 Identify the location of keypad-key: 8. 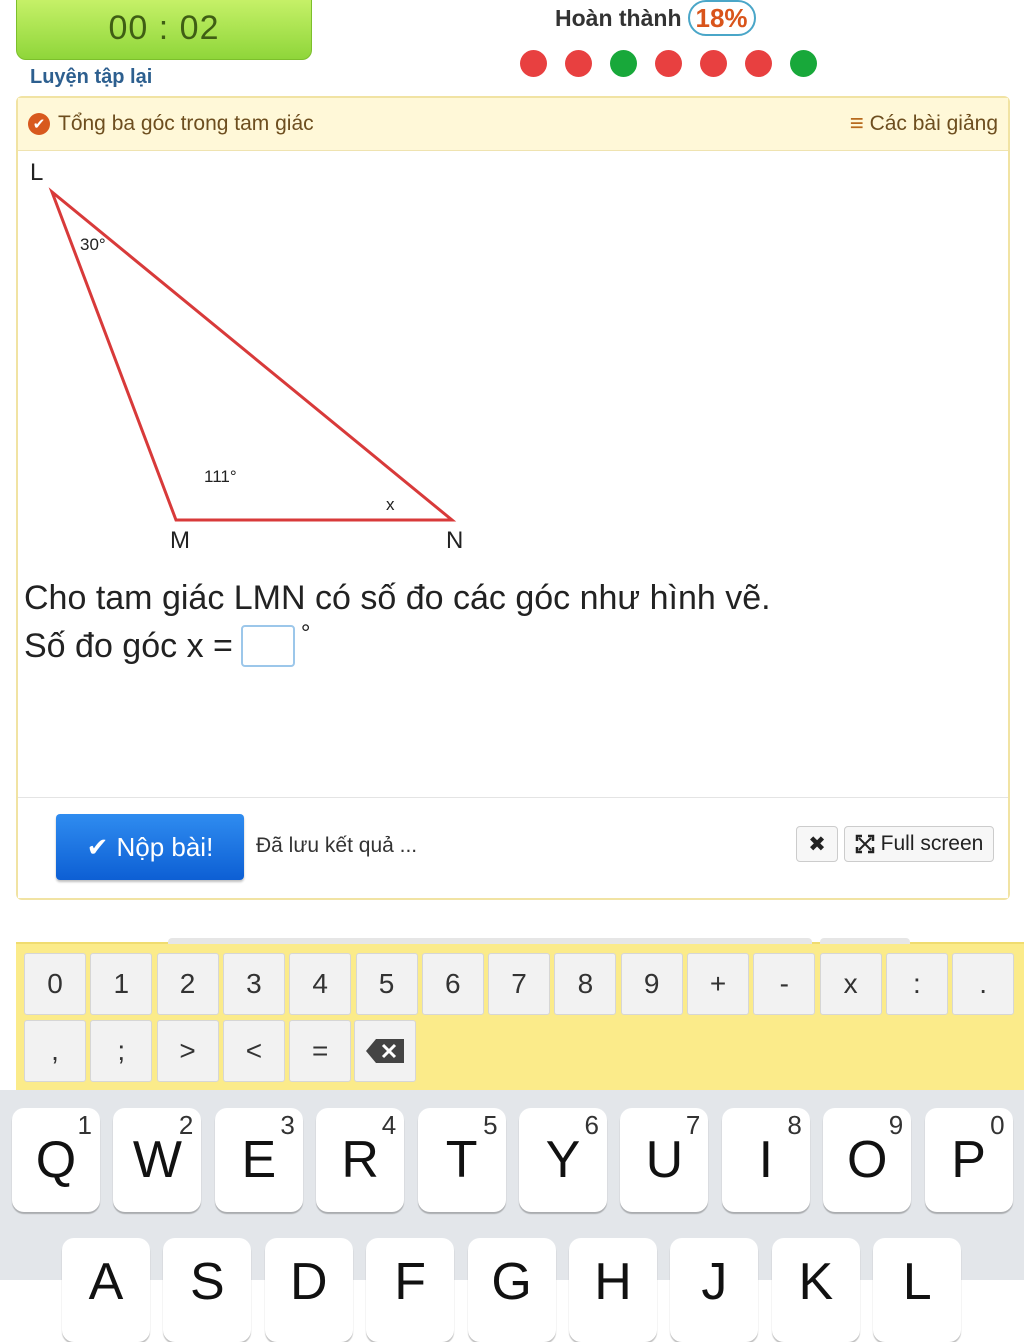
(585, 984).